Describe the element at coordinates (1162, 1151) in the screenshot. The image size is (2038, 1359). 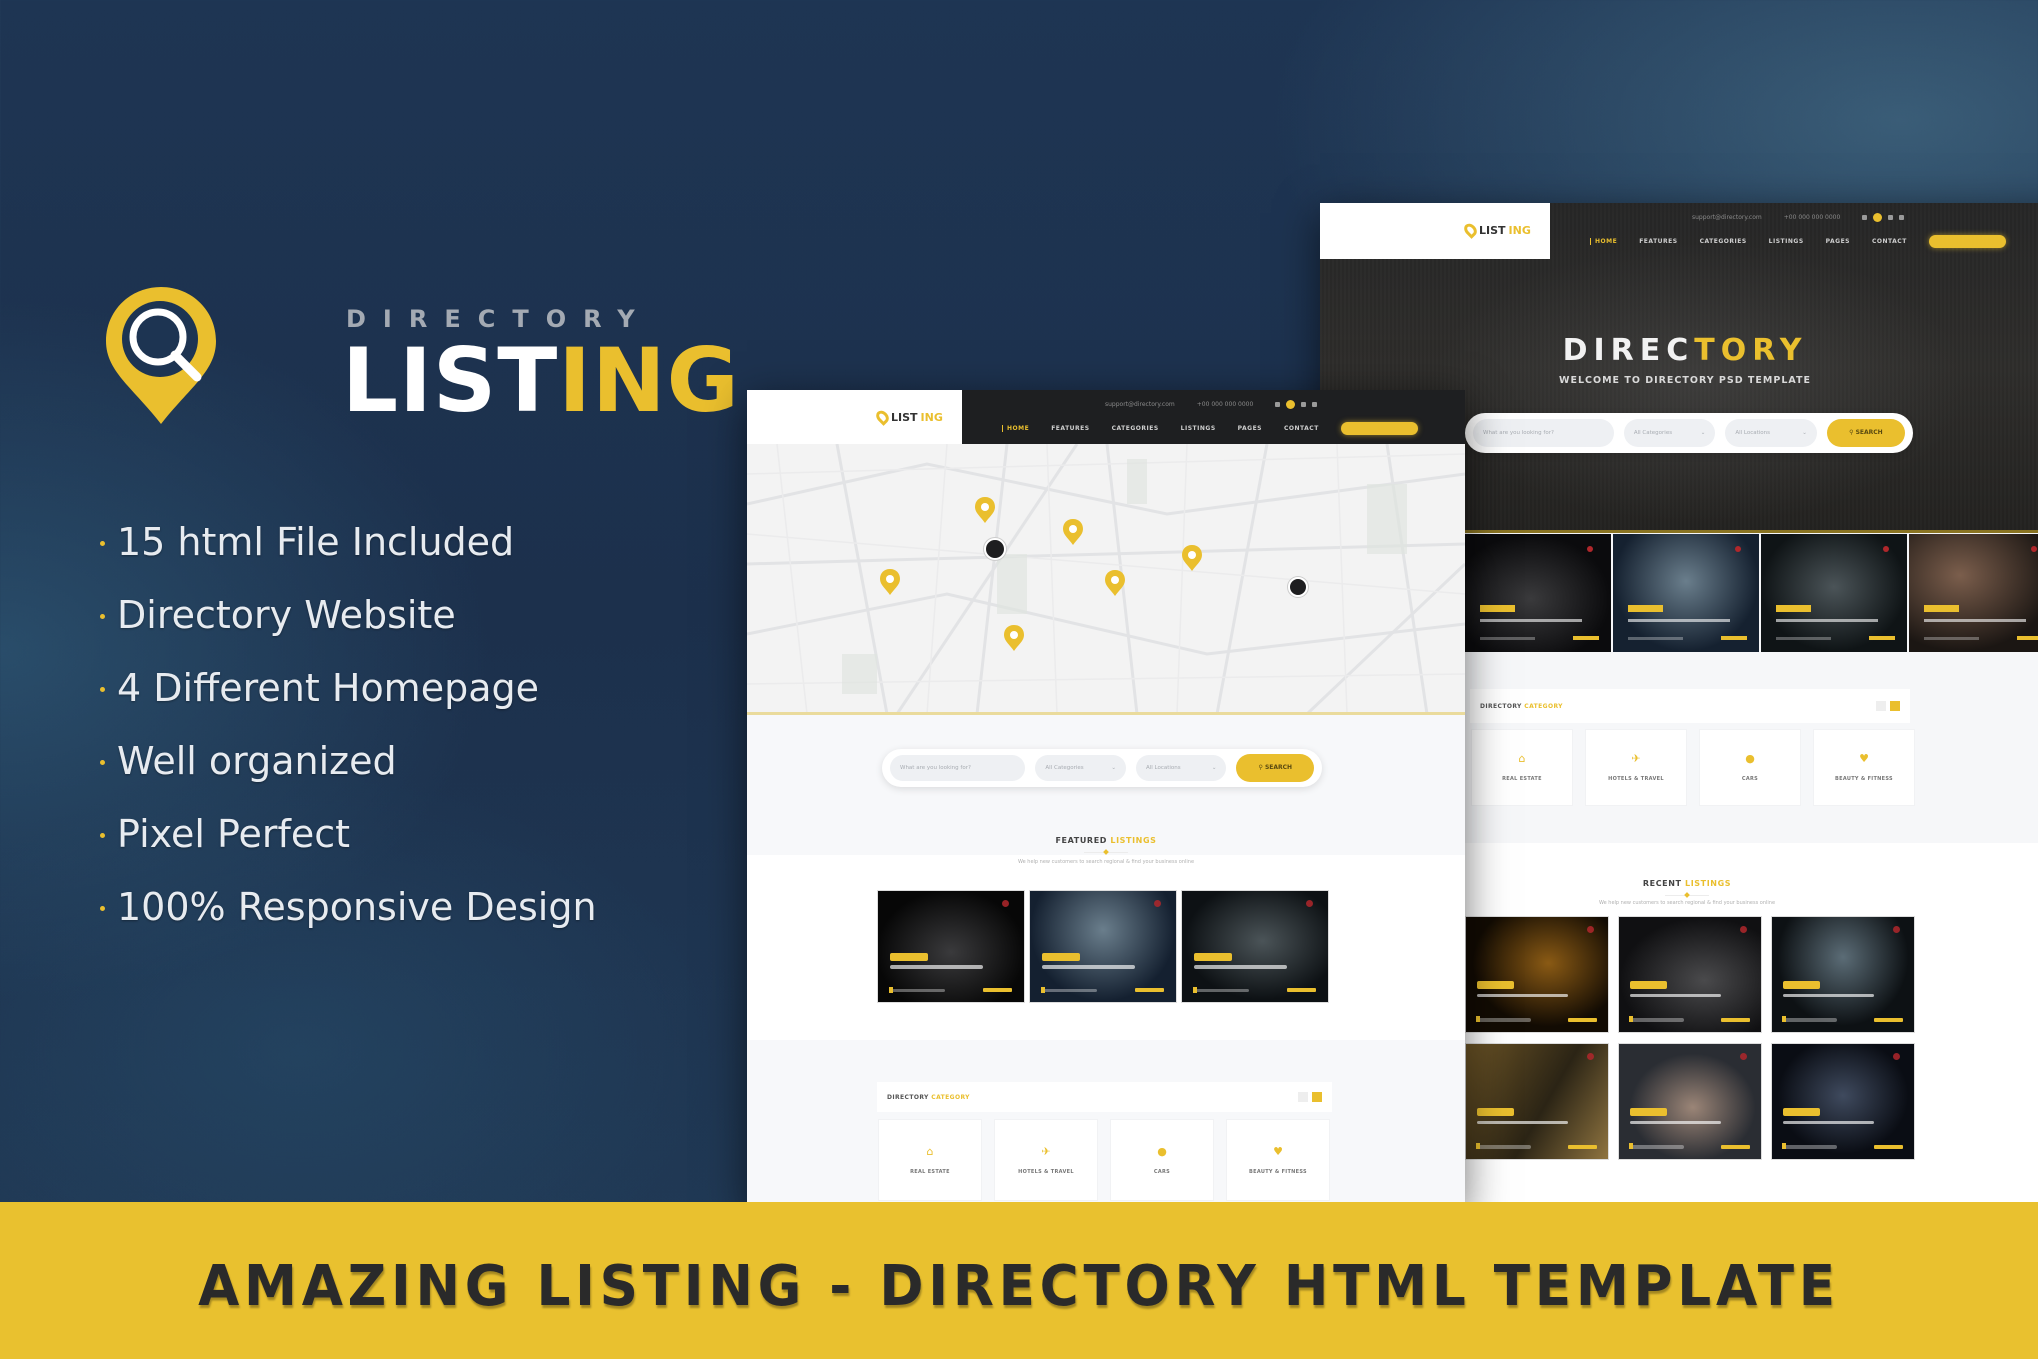
I see `car-icon: ●` at that location.